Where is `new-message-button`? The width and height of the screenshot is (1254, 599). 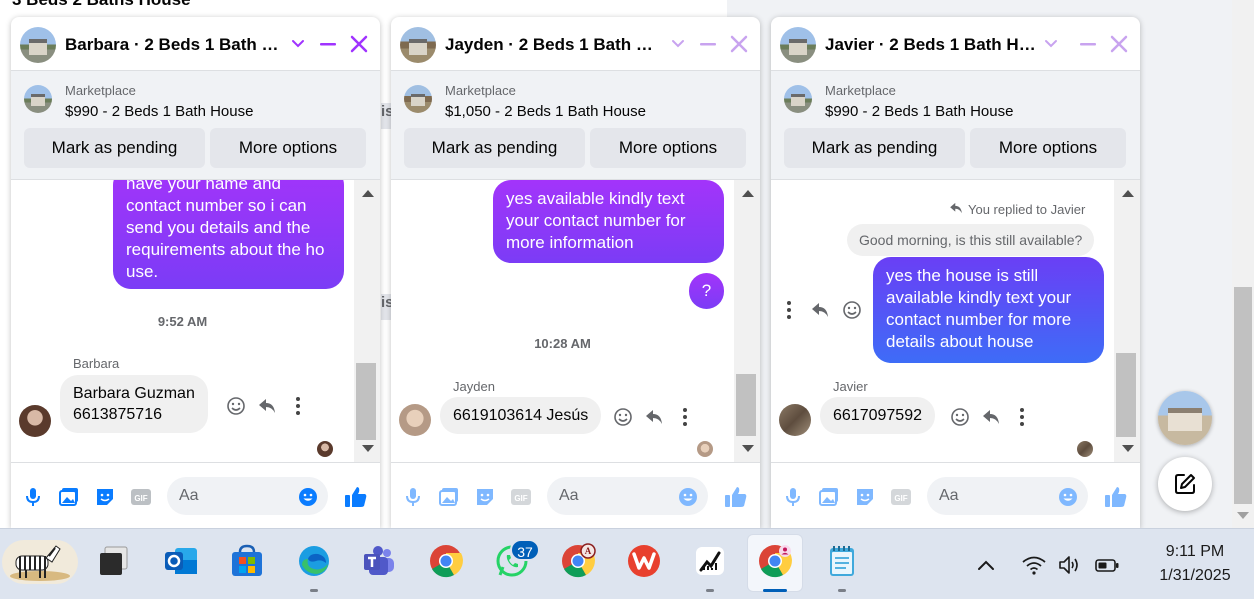 new-message-button is located at coordinates (1185, 484).